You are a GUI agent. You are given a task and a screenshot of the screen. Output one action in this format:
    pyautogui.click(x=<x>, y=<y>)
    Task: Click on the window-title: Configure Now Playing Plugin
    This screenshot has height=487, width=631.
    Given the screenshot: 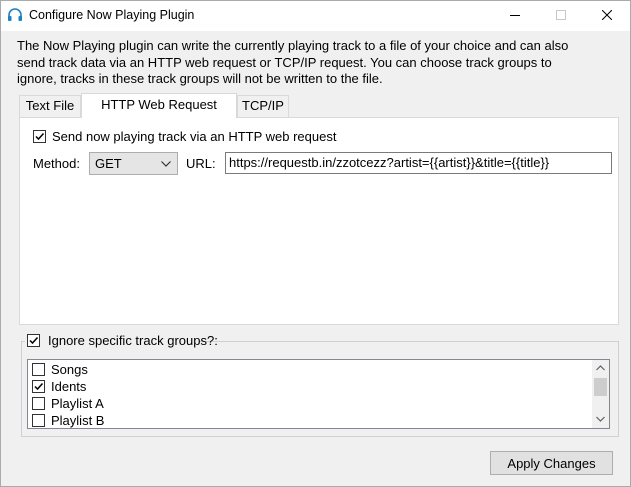 What is the action you would take?
    pyautogui.click(x=112, y=15)
    